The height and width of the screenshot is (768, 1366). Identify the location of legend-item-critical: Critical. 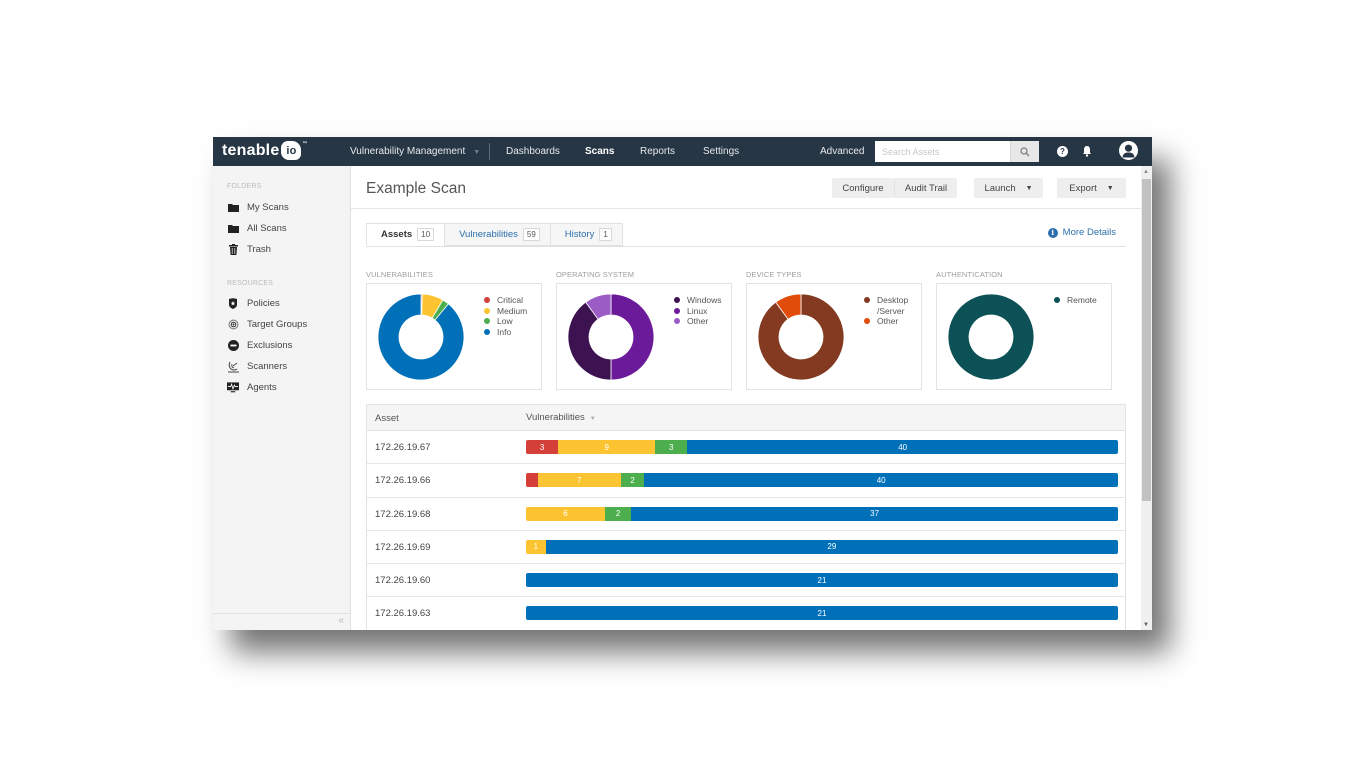
(505, 300).